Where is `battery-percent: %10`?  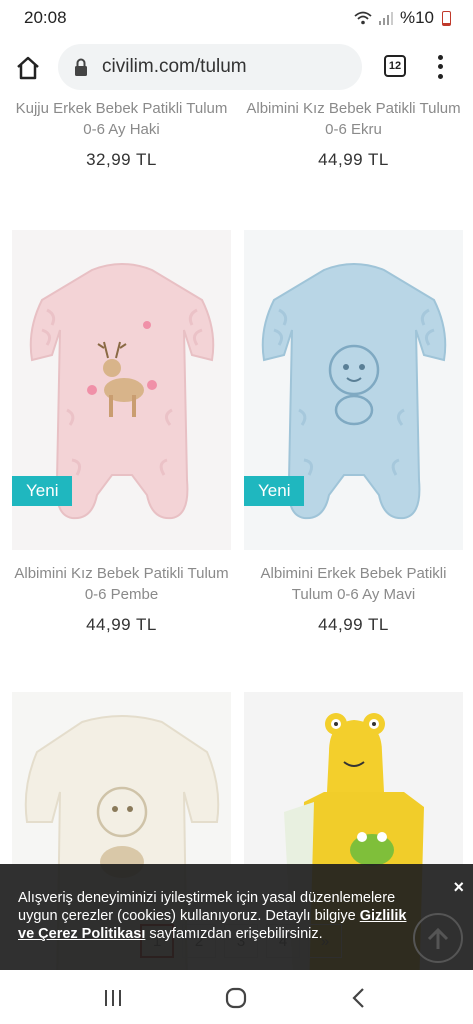
battery-percent: %10 is located at coordinates (416, 17).